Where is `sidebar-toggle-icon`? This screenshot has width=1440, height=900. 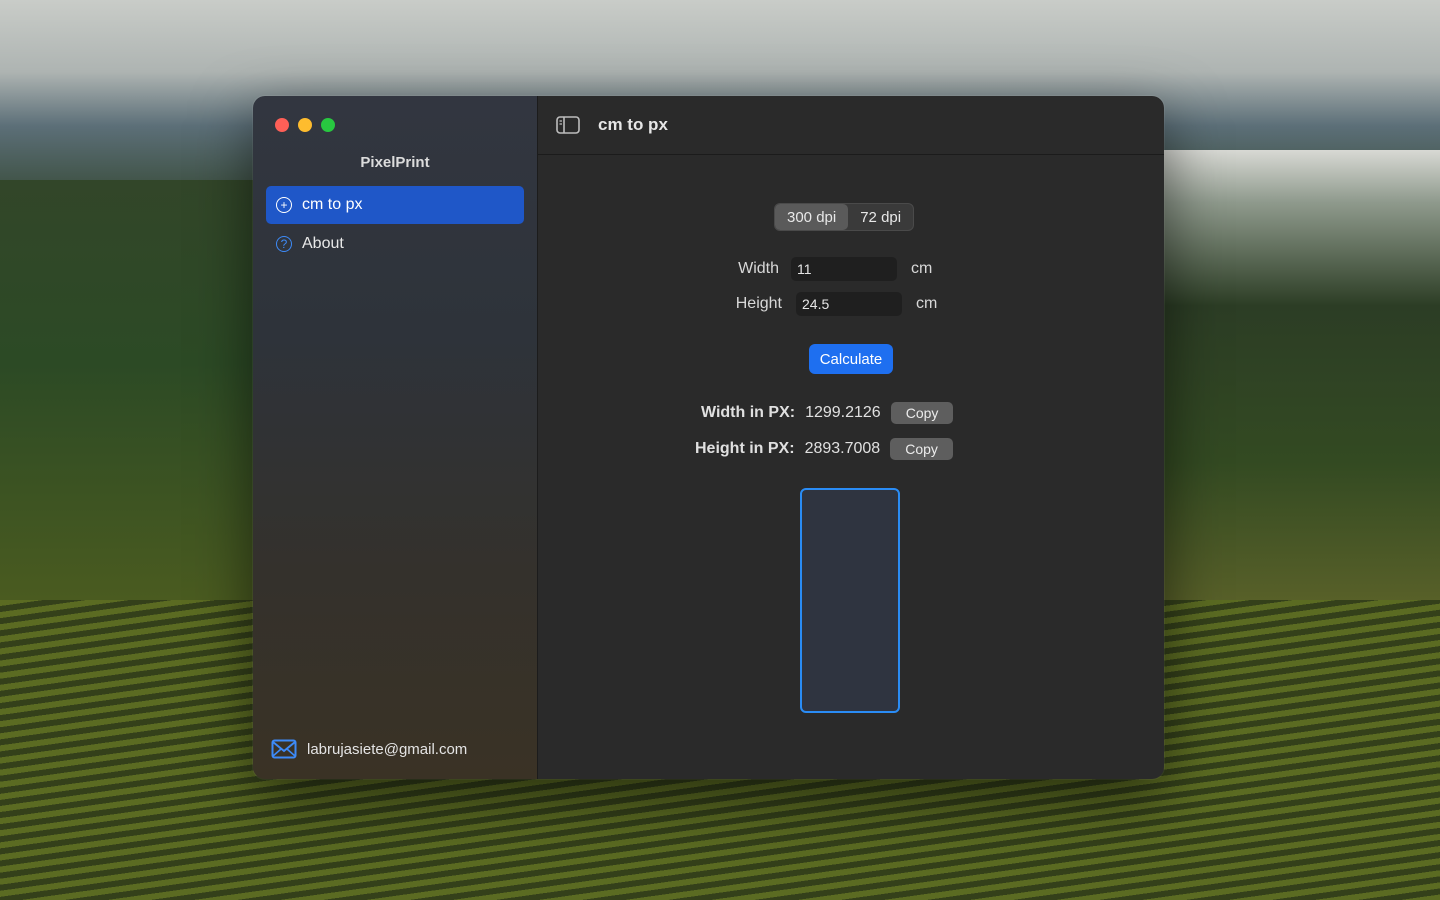
sidebar-toggle-icon is located at coordinates (568, 125).